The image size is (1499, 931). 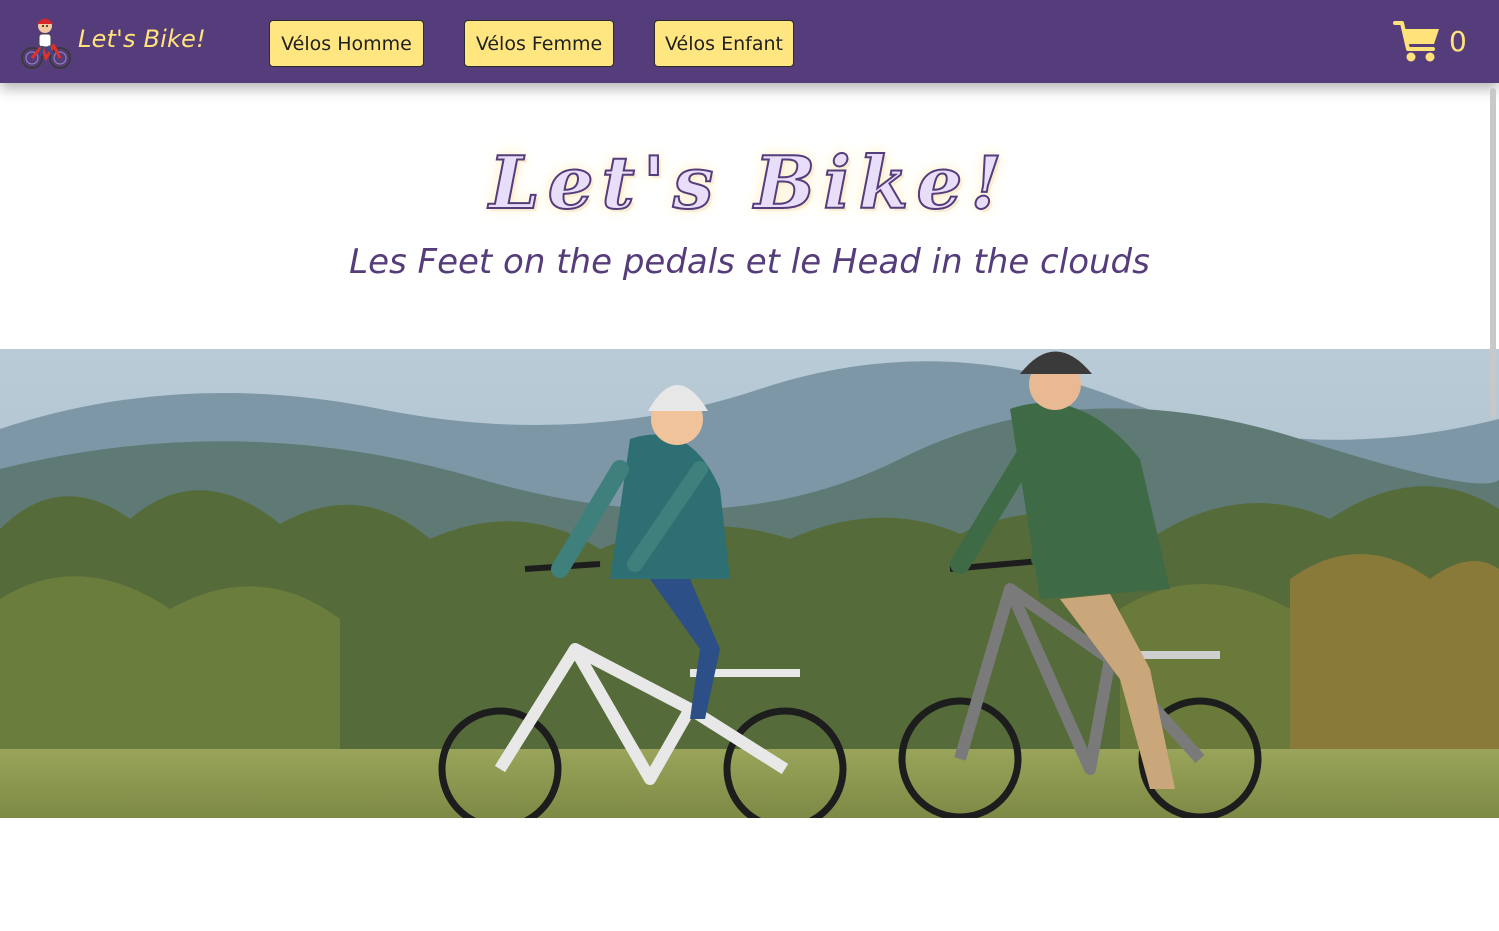 What do you see at coordinates (46, 43) in the screenshot?
I see `cyclist-kid-logo-icon` at bounding box center [46, 43].